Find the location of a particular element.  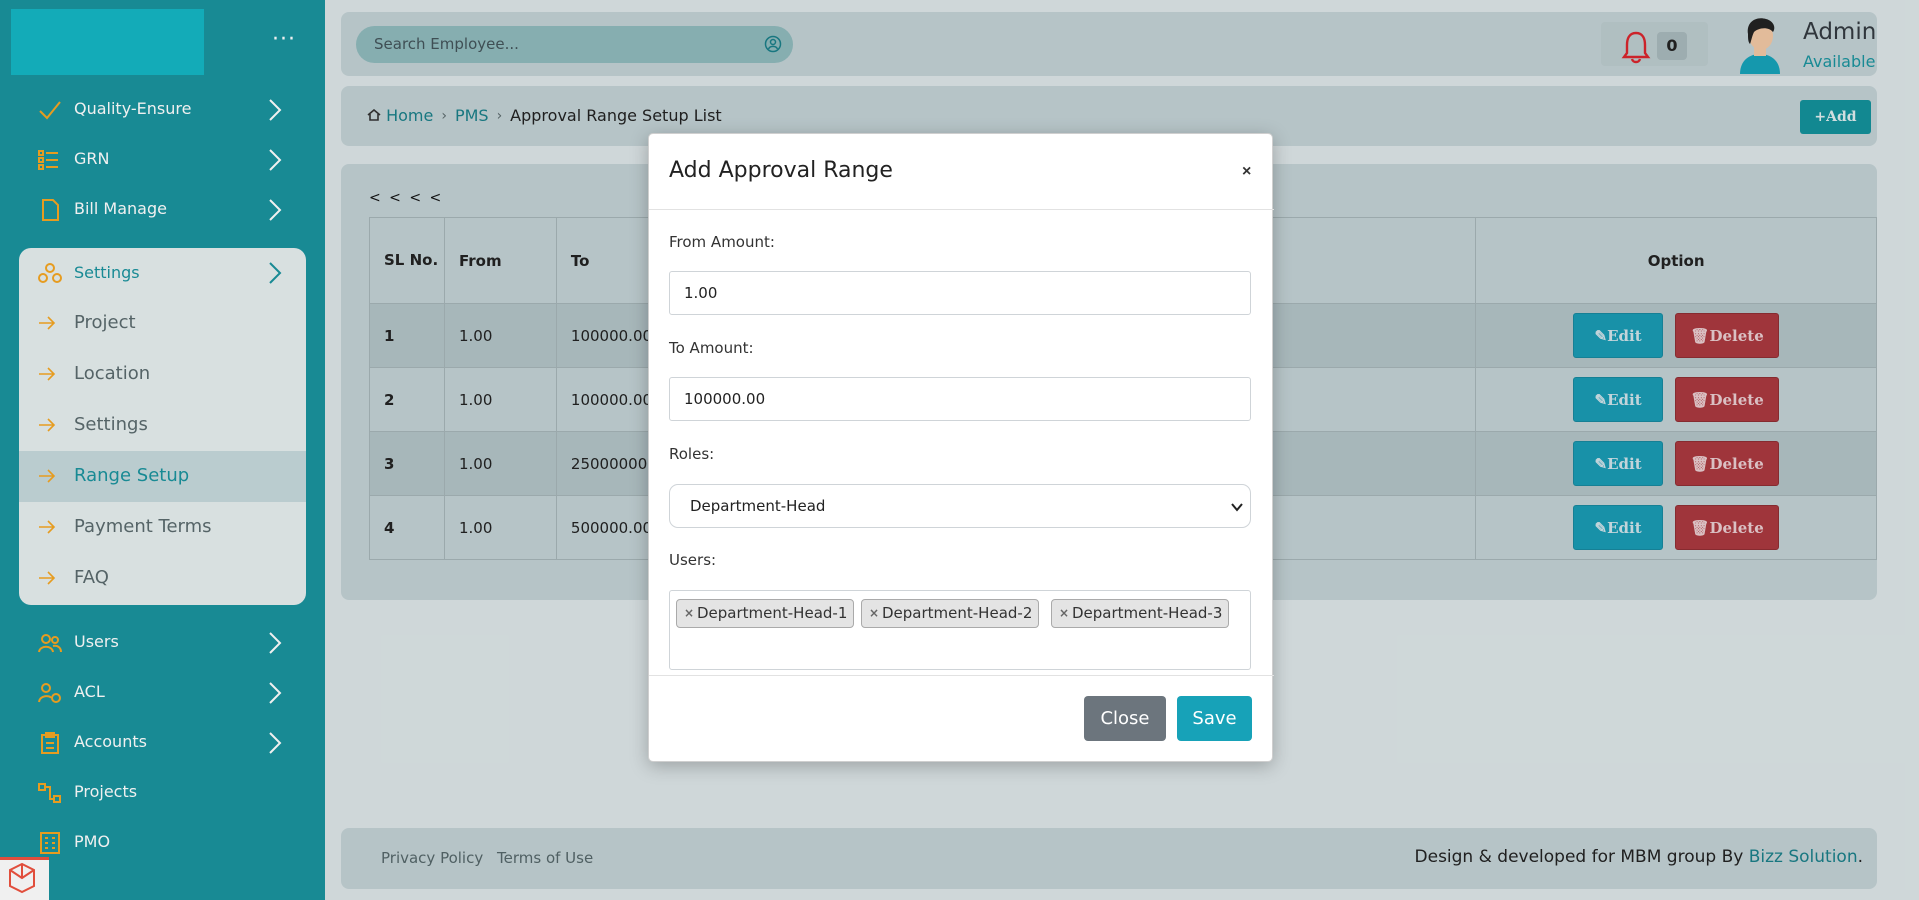

to-amount-label: To Amount: is located at coordinates (711, 348).